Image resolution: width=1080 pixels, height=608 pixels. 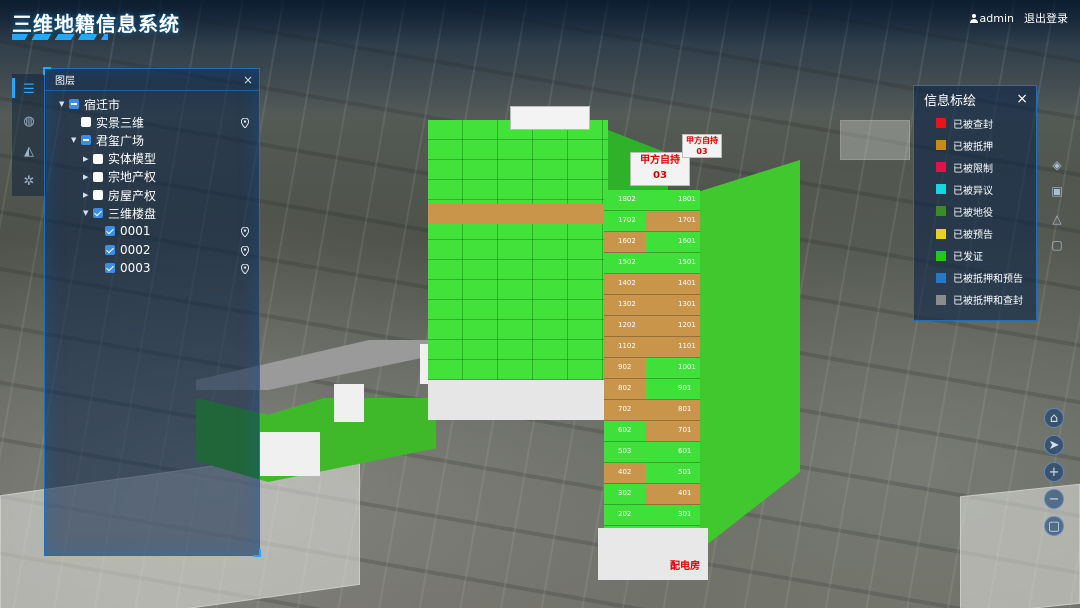 What do you see at coordinates (47, 71) in the screenshot?
I see `panel-corner` at bounding box center [47, 71].